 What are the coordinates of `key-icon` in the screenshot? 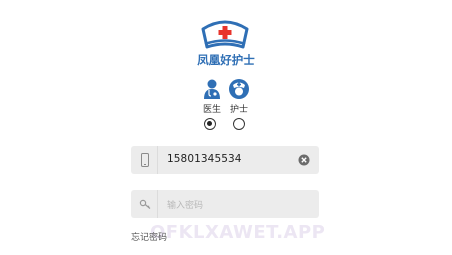 It's located at (145, 204).